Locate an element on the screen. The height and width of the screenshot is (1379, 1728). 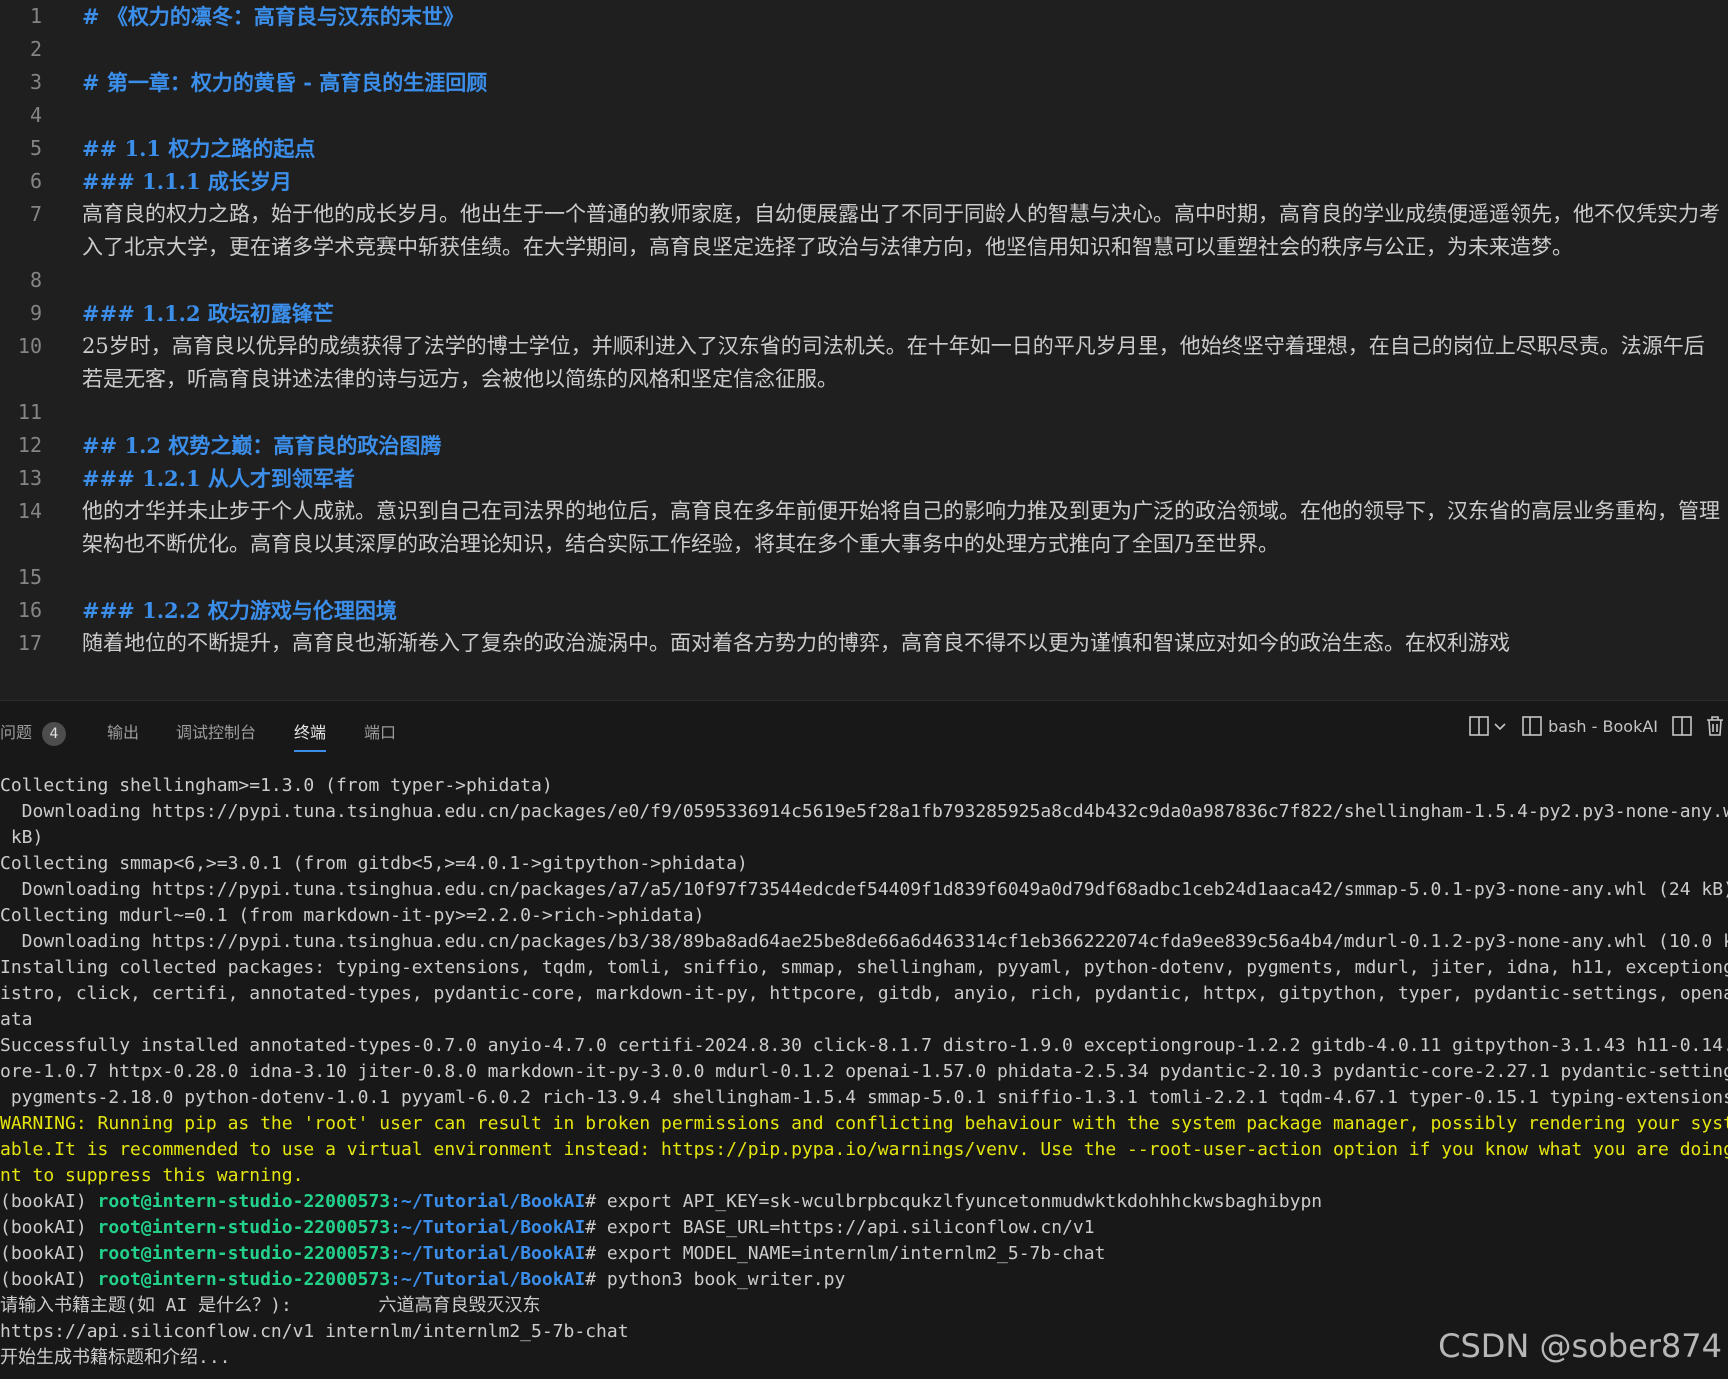
tab-terminal: 终端 is located at coordinates (310, 735).